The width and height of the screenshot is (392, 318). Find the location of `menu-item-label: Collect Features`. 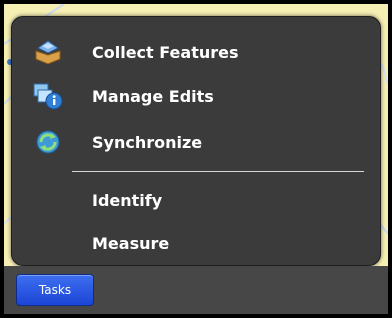

menu-item-label: Collect Features is located at coordinates (165, 52).